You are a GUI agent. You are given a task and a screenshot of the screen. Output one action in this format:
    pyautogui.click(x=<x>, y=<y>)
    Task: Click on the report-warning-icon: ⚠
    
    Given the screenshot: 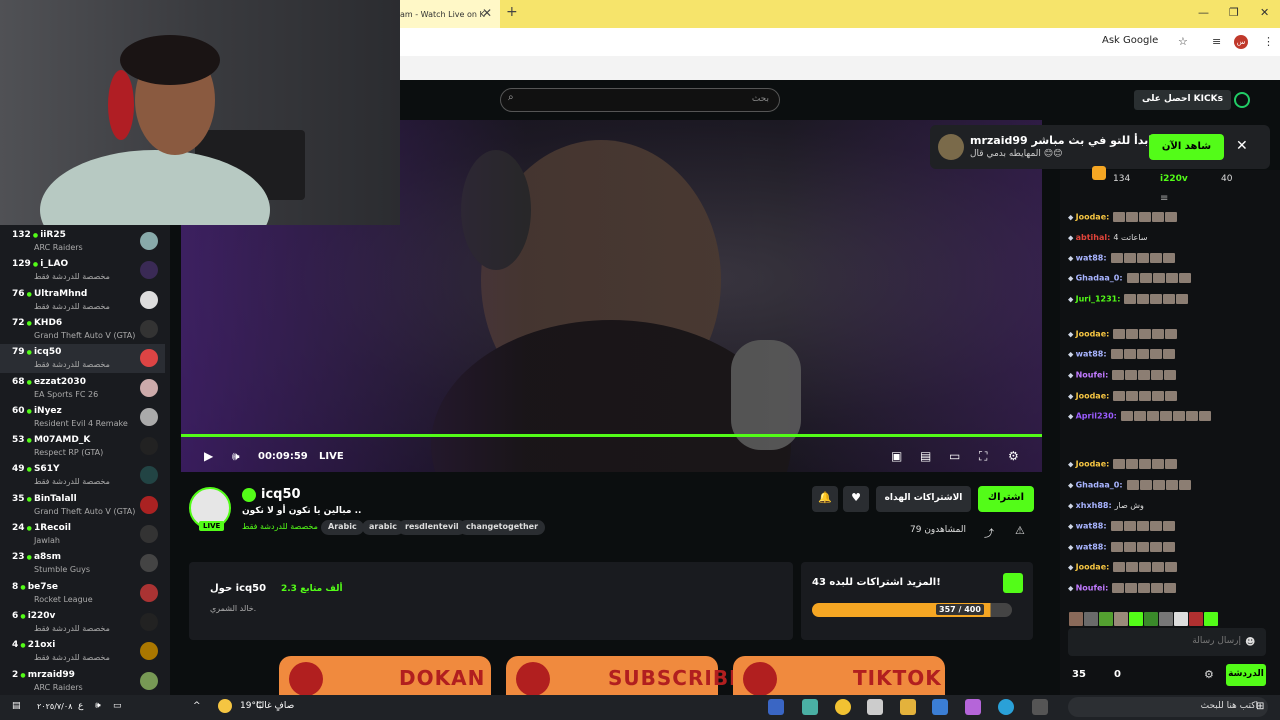 What is the action you would take?
    pyautogui.click(x=1020, y=530)
    